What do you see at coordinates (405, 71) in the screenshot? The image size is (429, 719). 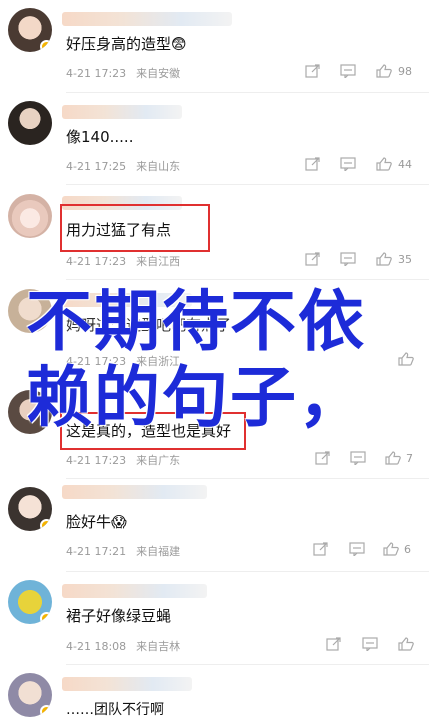 I see `like-count: 98` at bounding box center [405, 71].